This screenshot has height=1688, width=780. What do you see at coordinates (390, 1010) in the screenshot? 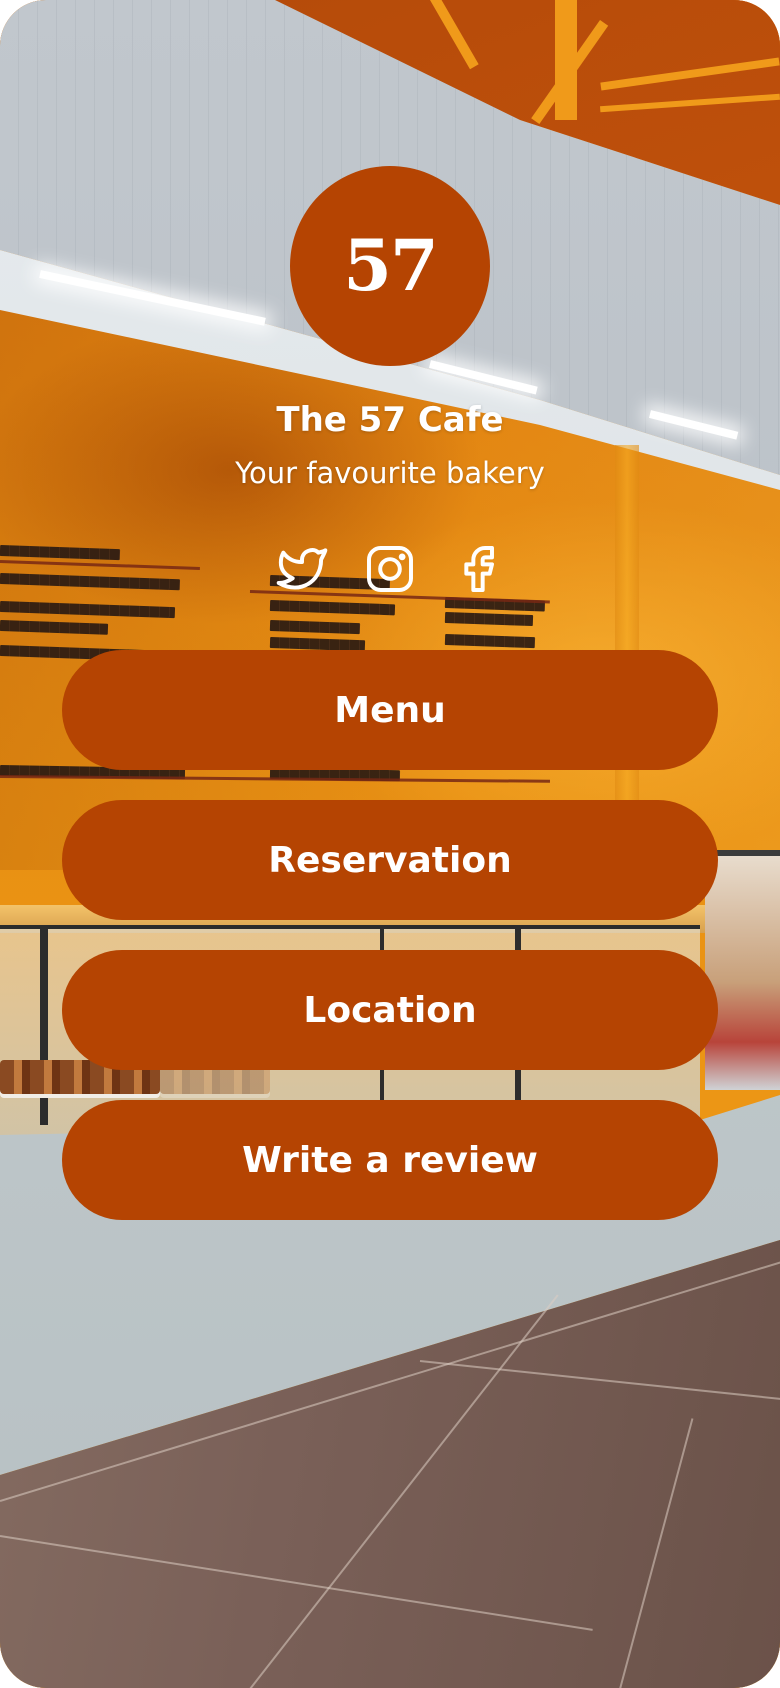
I see `location-button: Location` at bounding box center [390, 1010].